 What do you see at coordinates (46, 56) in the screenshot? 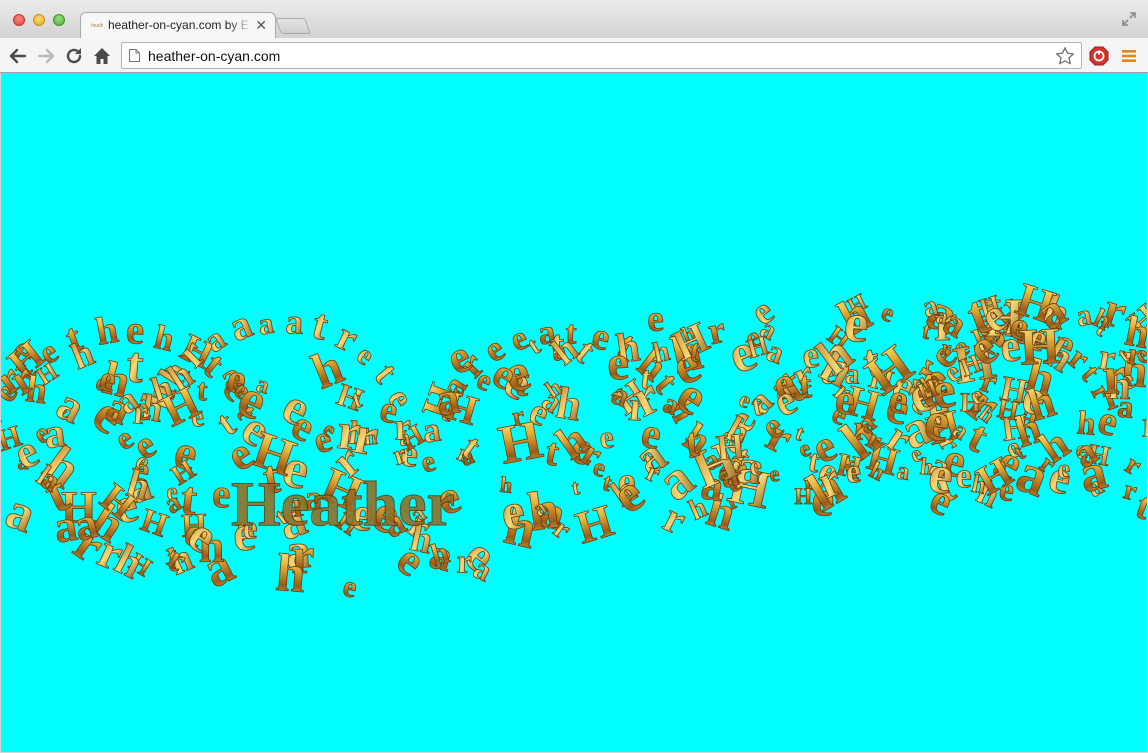
I see `forward-arrow-icon` at bounding box center [46, 56].